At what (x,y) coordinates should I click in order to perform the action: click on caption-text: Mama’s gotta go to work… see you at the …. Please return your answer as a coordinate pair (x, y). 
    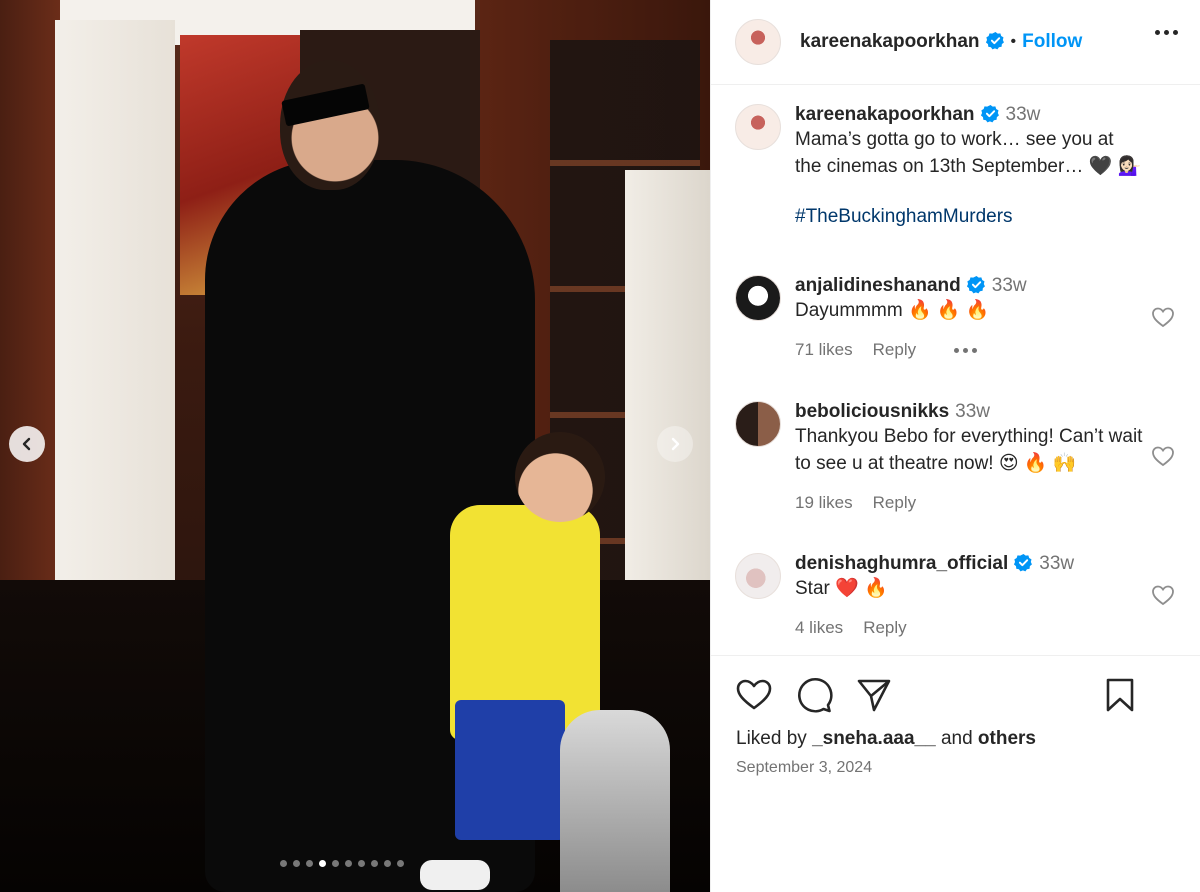
    Looking at the image, I should click on (968, 153).